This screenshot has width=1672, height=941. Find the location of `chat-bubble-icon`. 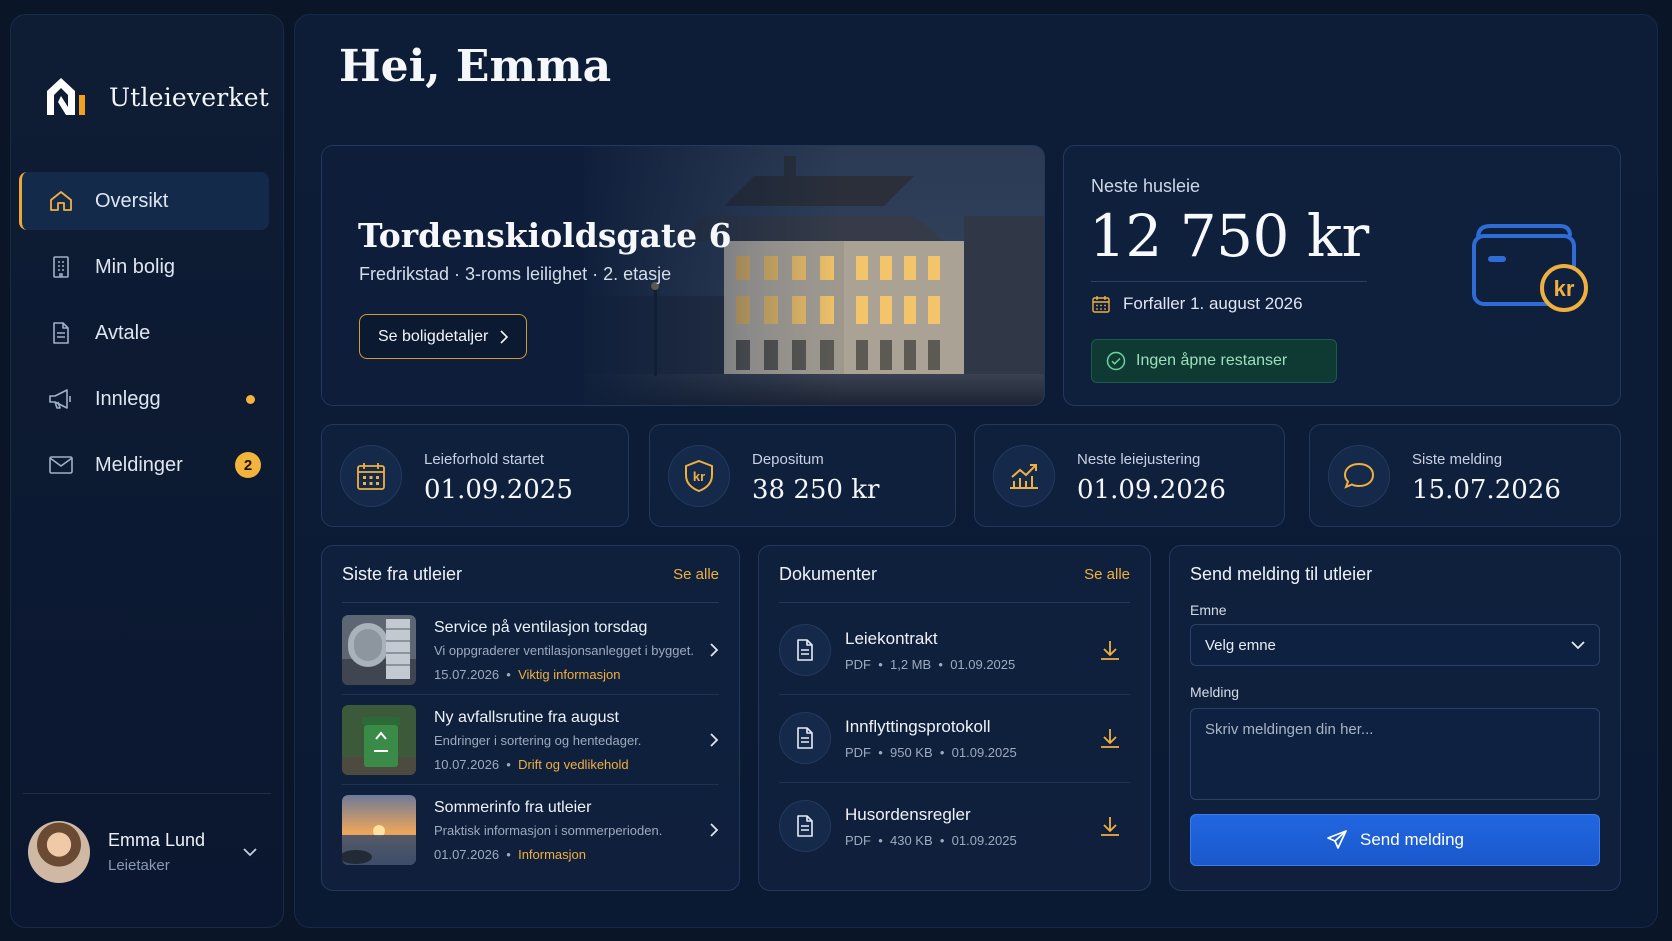

chat-bubble-icon is located at coordinates (1359, 476).